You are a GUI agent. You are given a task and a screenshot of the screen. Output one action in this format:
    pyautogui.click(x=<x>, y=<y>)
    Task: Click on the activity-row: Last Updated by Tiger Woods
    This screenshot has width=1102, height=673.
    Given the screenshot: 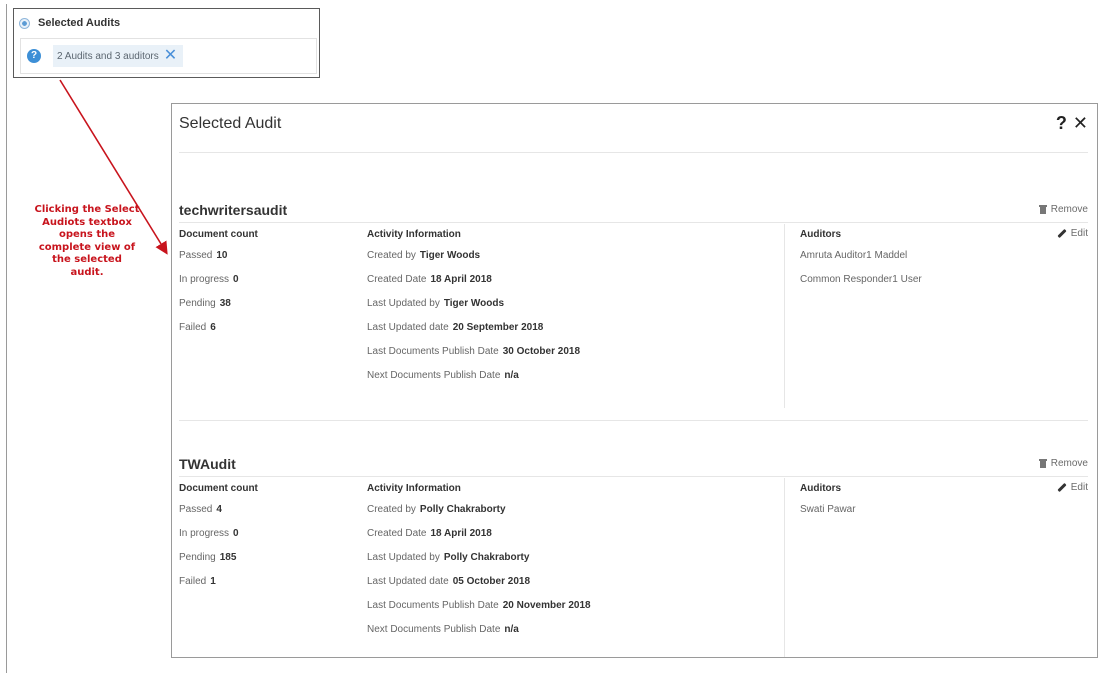 What is the action you would take?
    pyautogui.click(x=473, y=304)
    